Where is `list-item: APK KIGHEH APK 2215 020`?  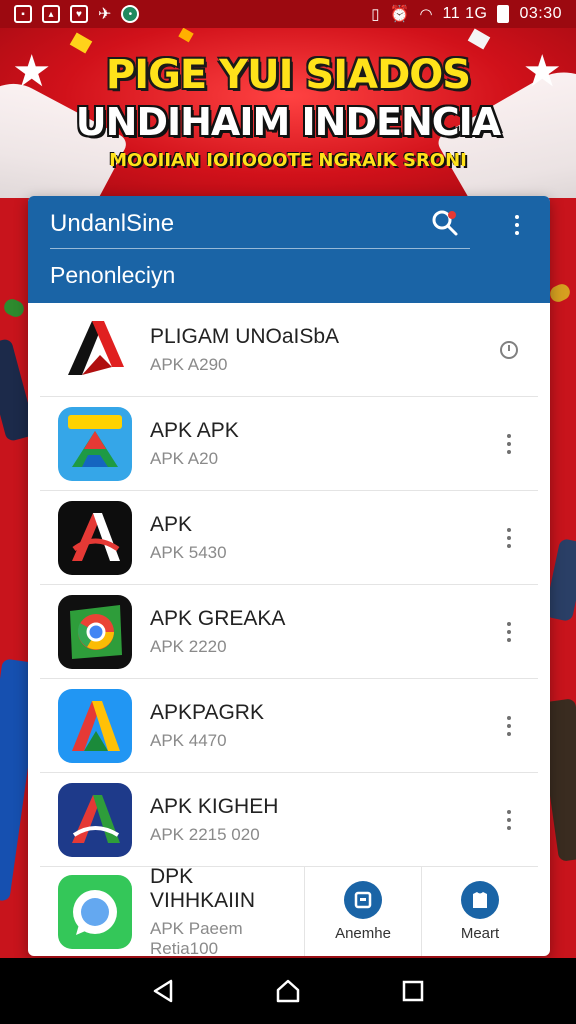 list-item: APK KIGHEH APK 2215 020 is located at coordinates (289, 820).